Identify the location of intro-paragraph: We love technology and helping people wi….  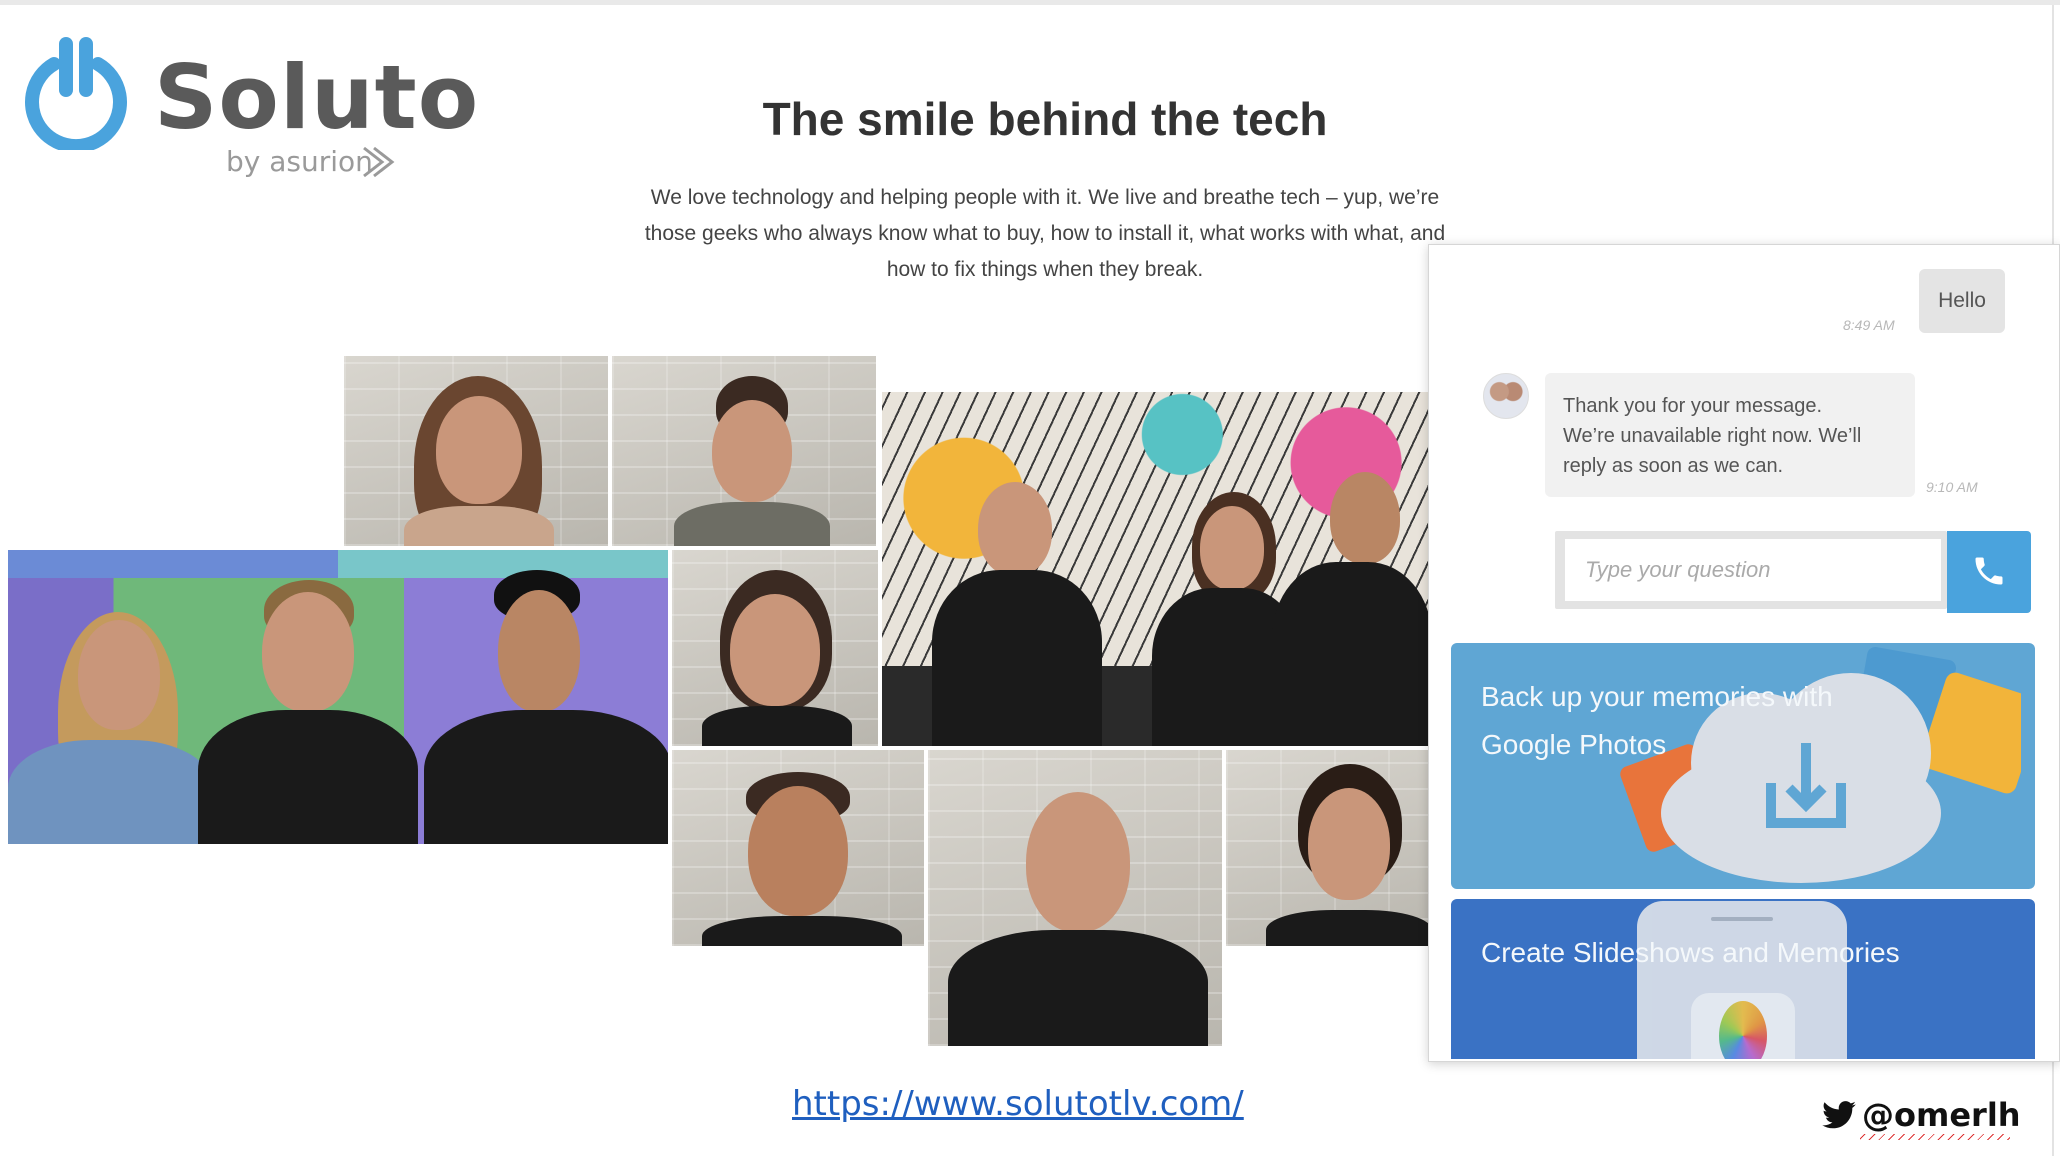
(1045, 234).